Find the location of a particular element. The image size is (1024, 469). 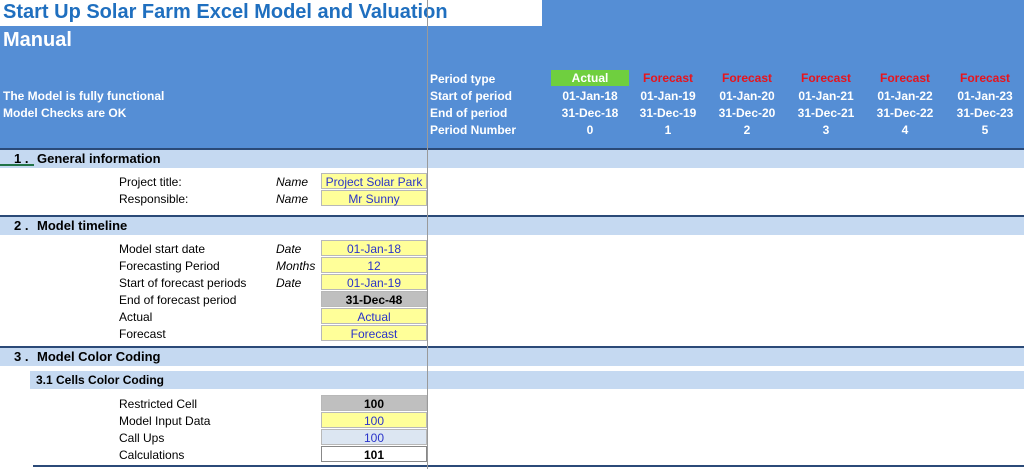

period-end-cell: 31-Dec-22 is located at coordinates (905, 113).